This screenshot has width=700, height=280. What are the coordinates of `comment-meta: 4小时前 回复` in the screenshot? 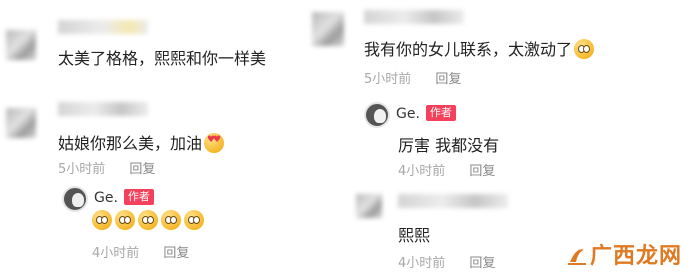 It's located at (446, 261).